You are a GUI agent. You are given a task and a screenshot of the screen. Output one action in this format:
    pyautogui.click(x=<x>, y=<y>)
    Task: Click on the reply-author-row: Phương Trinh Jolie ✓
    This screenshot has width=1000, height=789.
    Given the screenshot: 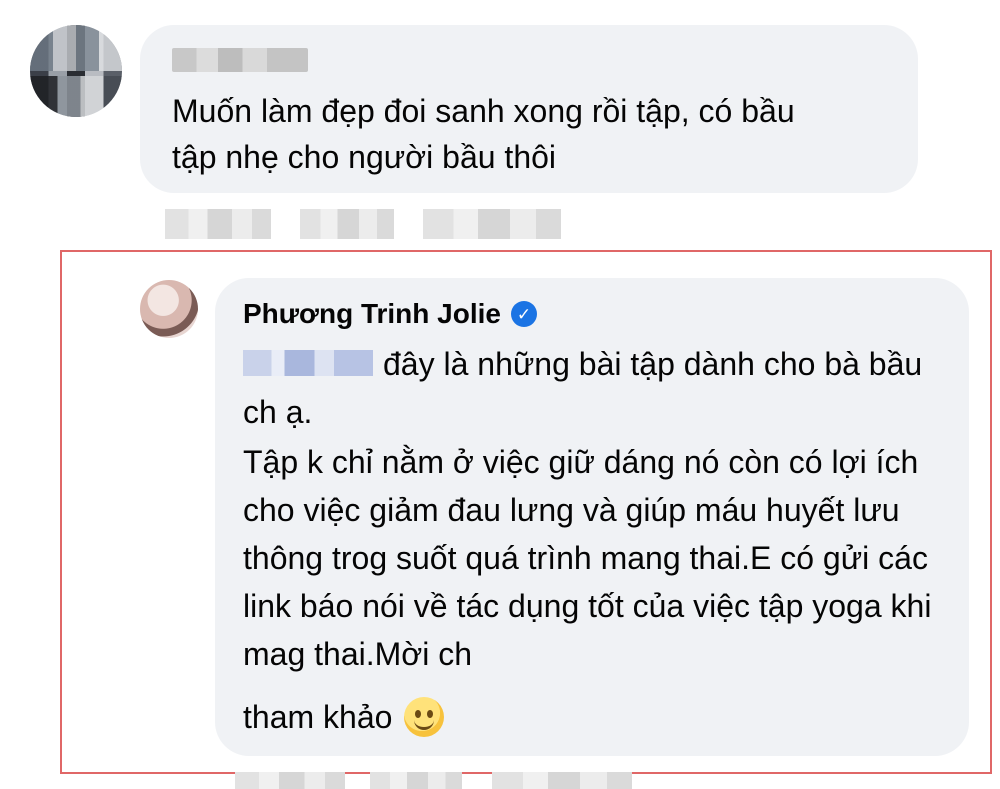 What is the action you would take?
    pyautogui.click(x=390, y=314)
    